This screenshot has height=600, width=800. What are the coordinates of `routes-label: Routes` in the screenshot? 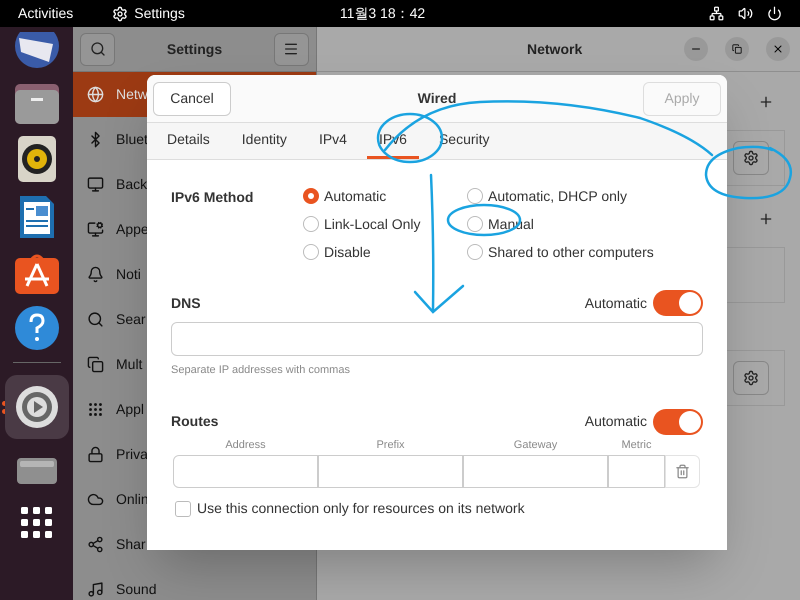 It's located at (194, 421).